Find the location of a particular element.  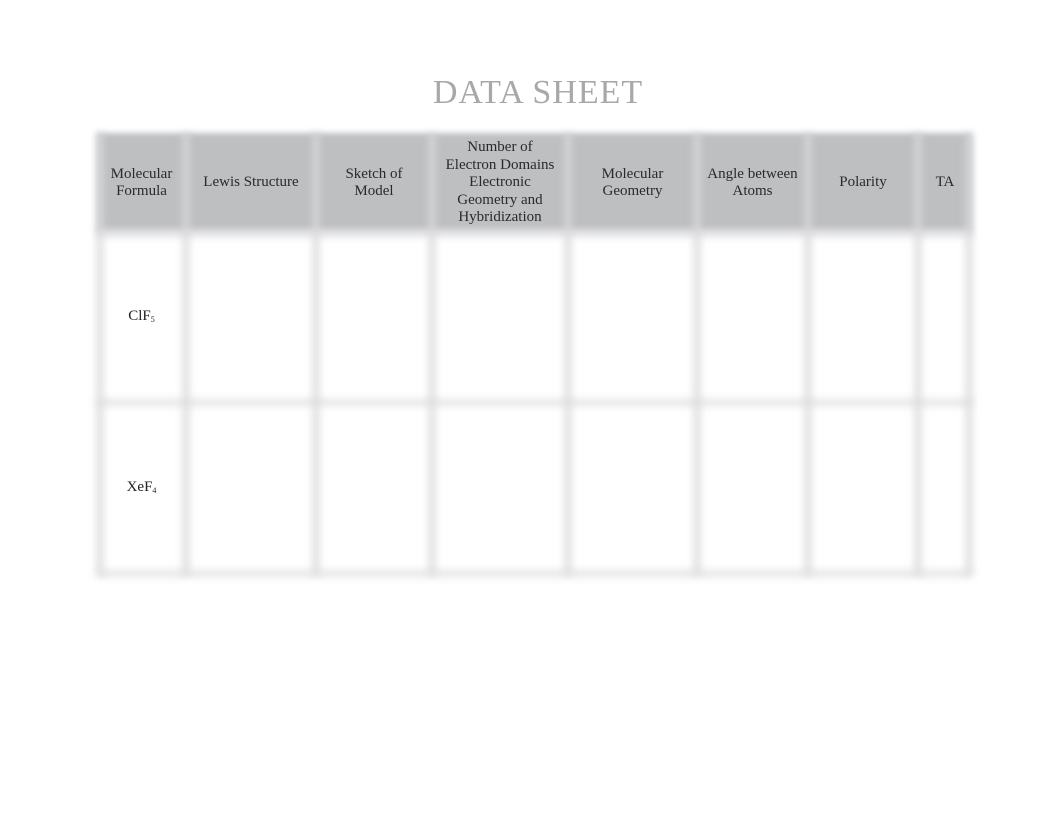

header-lewis-structure: Lewis Structure is located at coordinates (251, 183).